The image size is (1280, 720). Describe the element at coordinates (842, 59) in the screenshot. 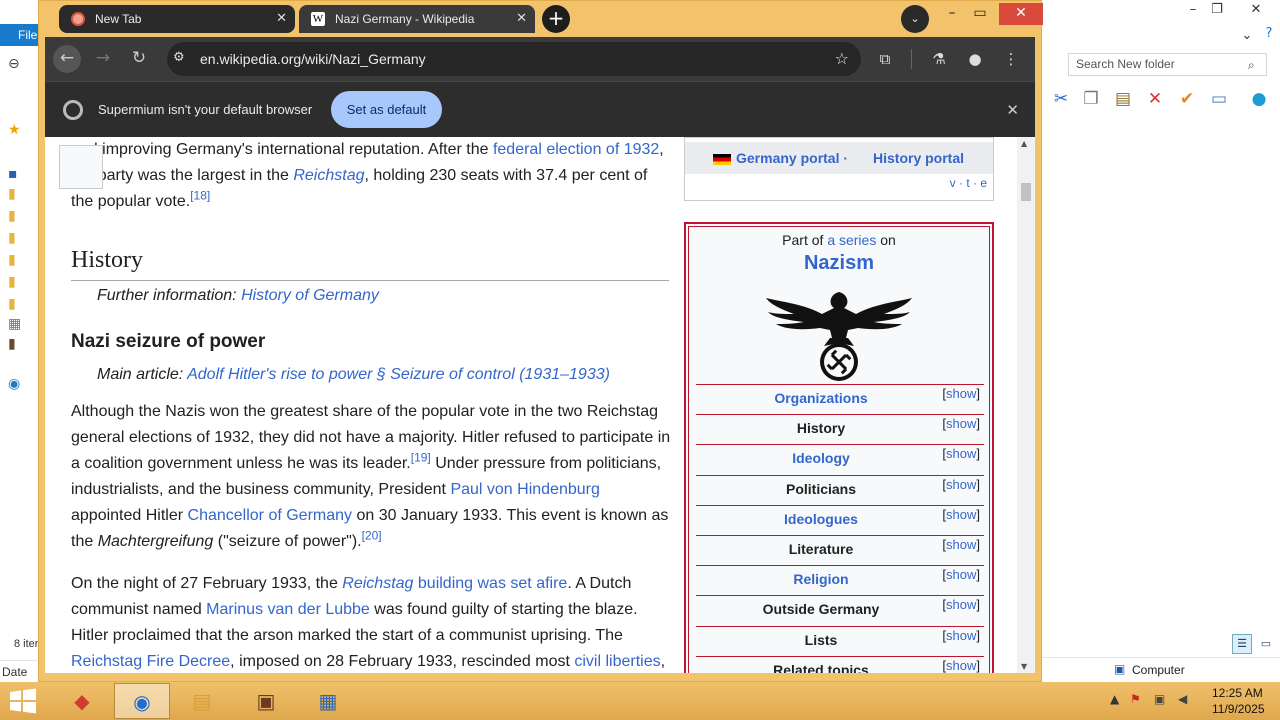

I see `bookmark-star-icon: ☆` at that location.